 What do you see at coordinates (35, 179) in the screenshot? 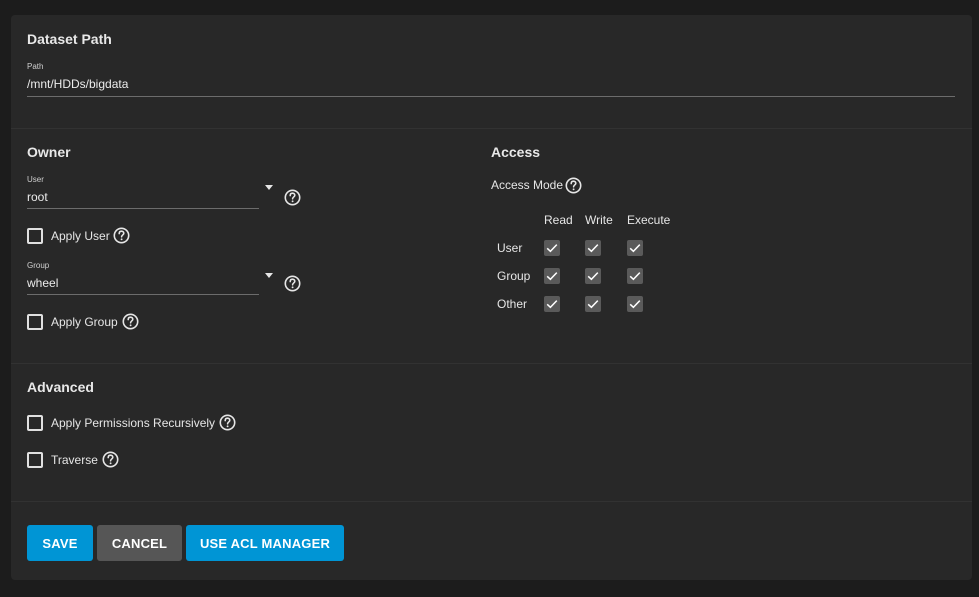
I see `user-label: User` at bounding box center [35, 179].